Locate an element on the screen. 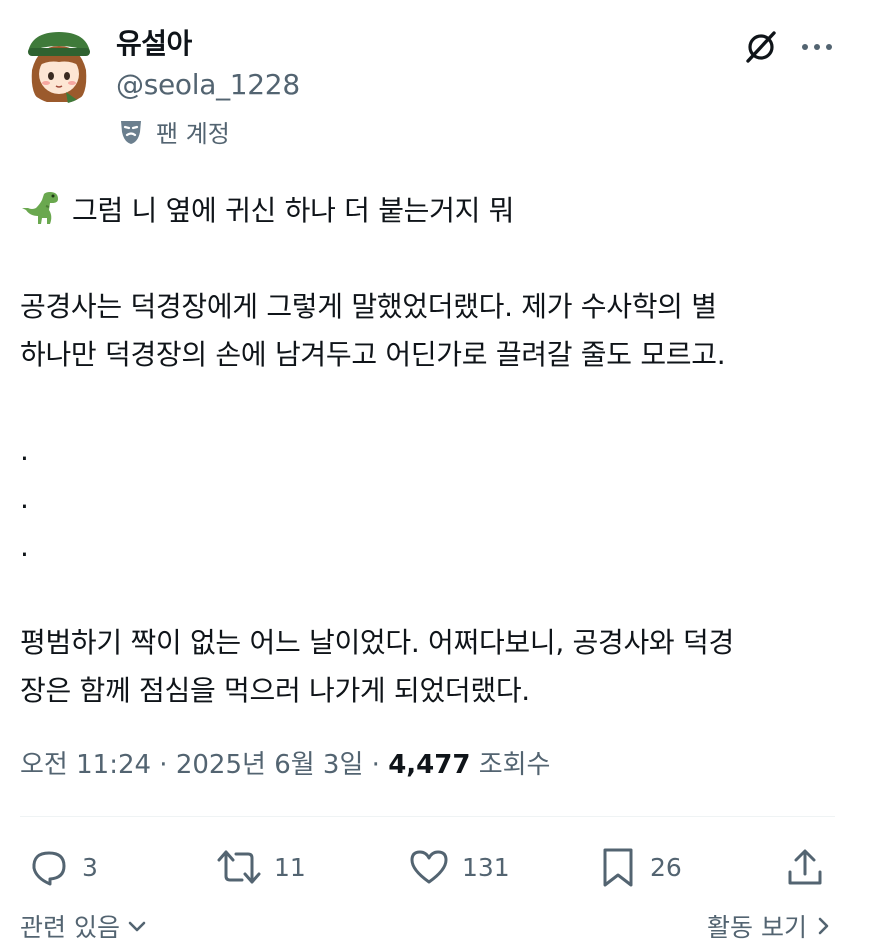 The height and width of the screenshot is (944, 869). view-activity-label: 활동 보기 is located at coordinates (757, 927).